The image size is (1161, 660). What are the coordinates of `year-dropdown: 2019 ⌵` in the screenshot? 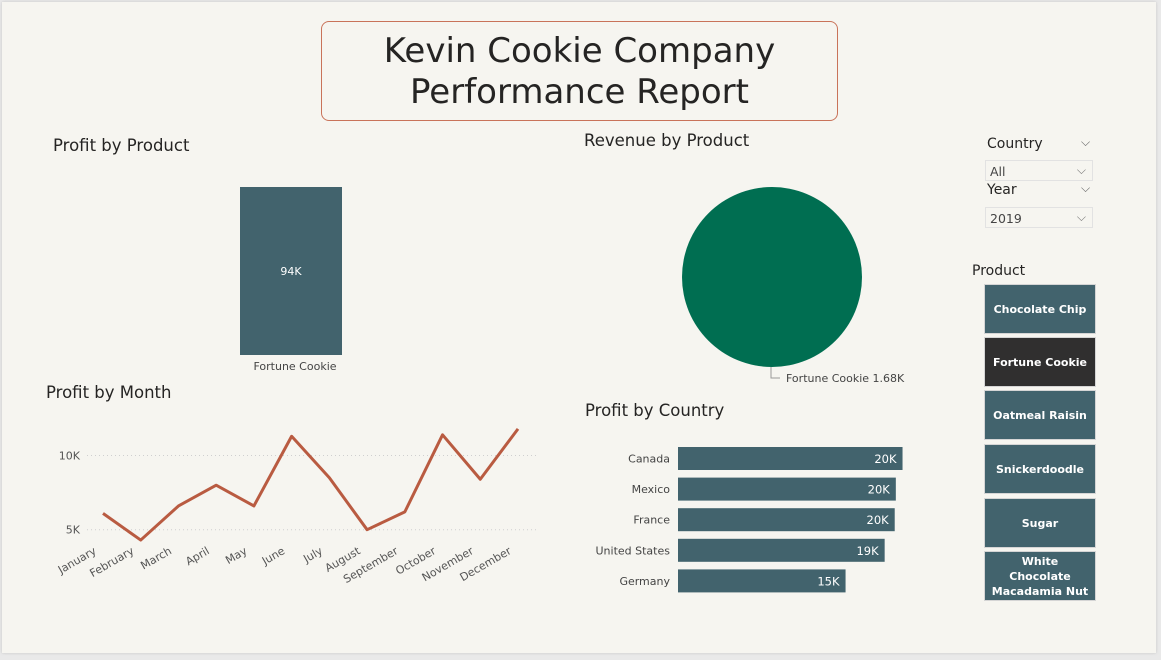 It's located at (1039, 217).